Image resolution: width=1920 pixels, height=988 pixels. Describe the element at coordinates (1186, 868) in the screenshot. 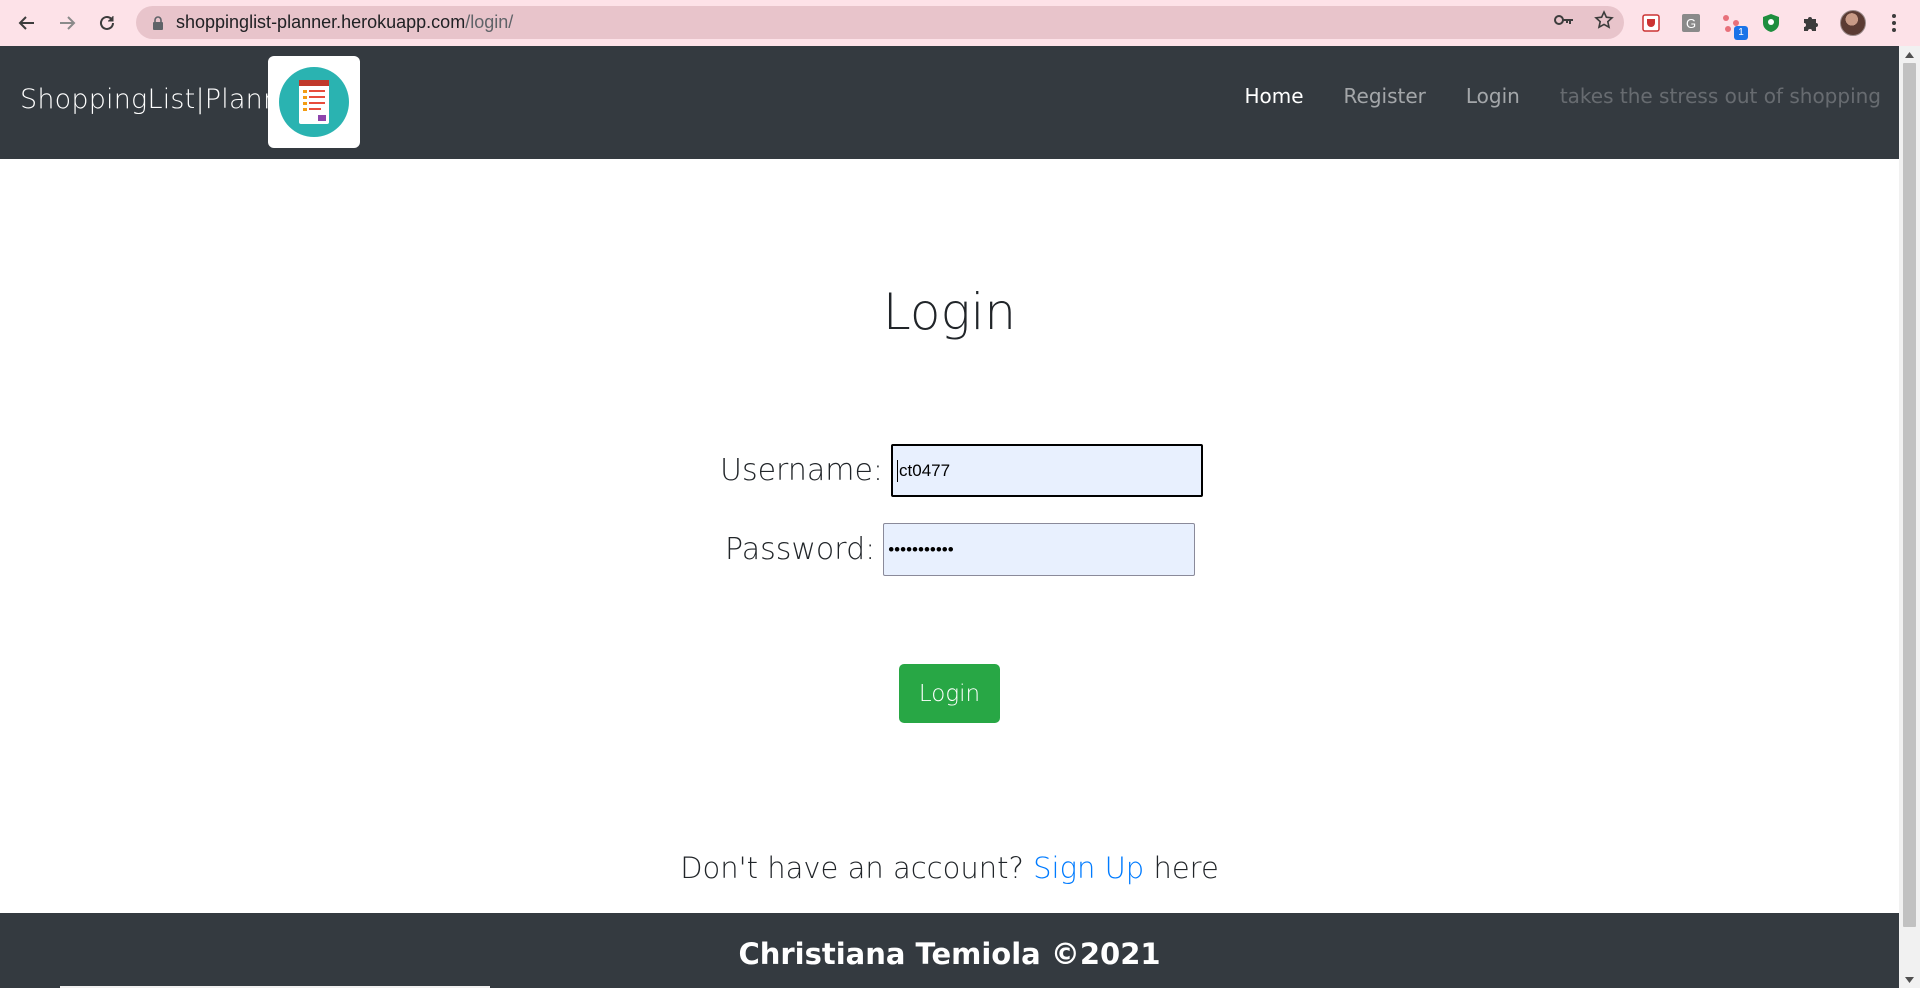

I see `signup-suffix: here` at that location.